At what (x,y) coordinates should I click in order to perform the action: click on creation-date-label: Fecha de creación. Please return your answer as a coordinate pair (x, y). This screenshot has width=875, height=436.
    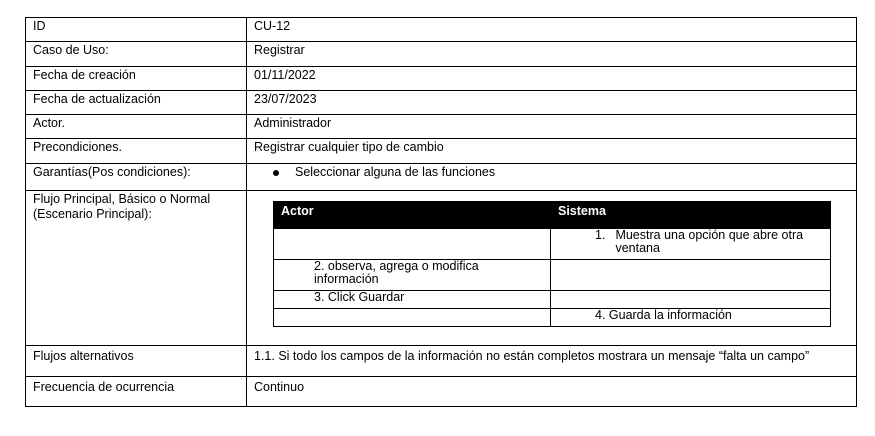
    Looking at the image, I should click on (136, 78).